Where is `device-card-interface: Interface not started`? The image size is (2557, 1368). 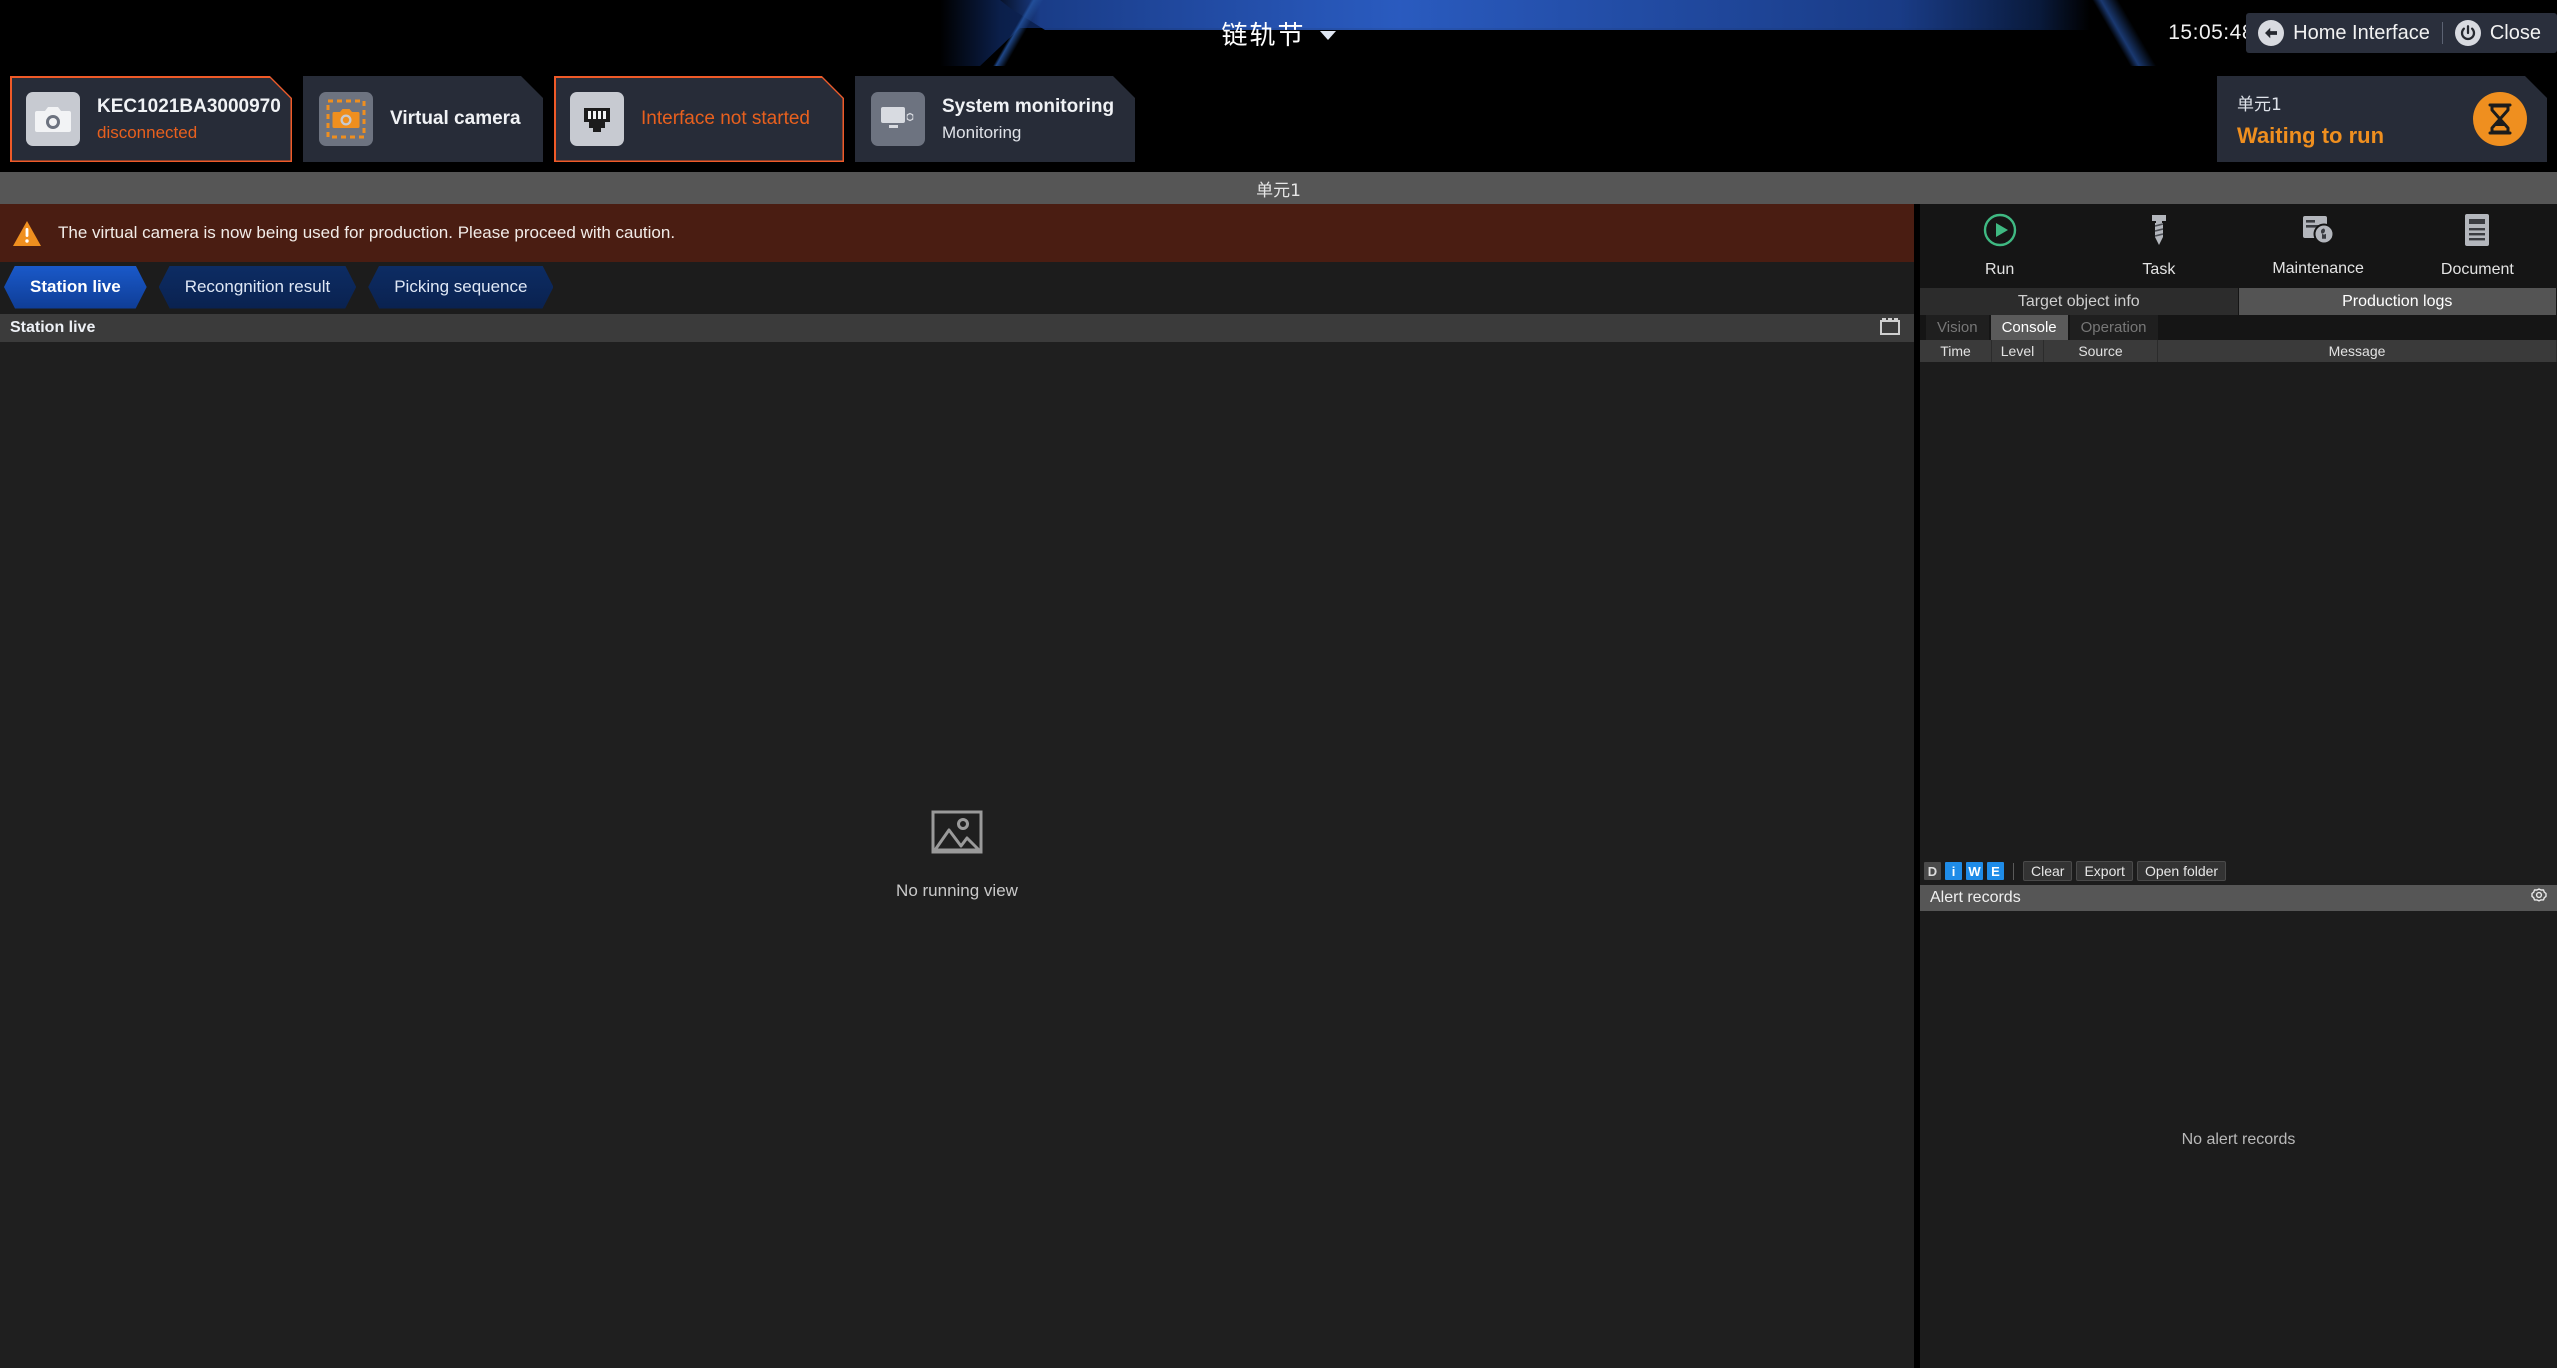 device-card-interface: Interface not started is located at coordinates (699, 119).